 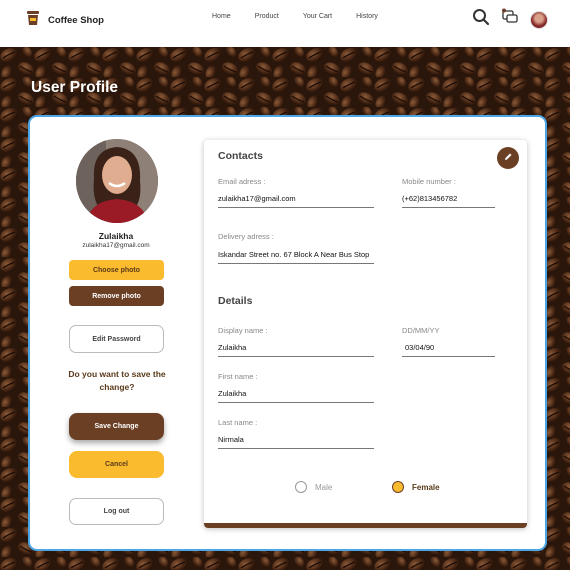 What do you see at coordinates (235, 301) in the screenshot?
I see `details-heading: Details` at bounding box center [235, 301].